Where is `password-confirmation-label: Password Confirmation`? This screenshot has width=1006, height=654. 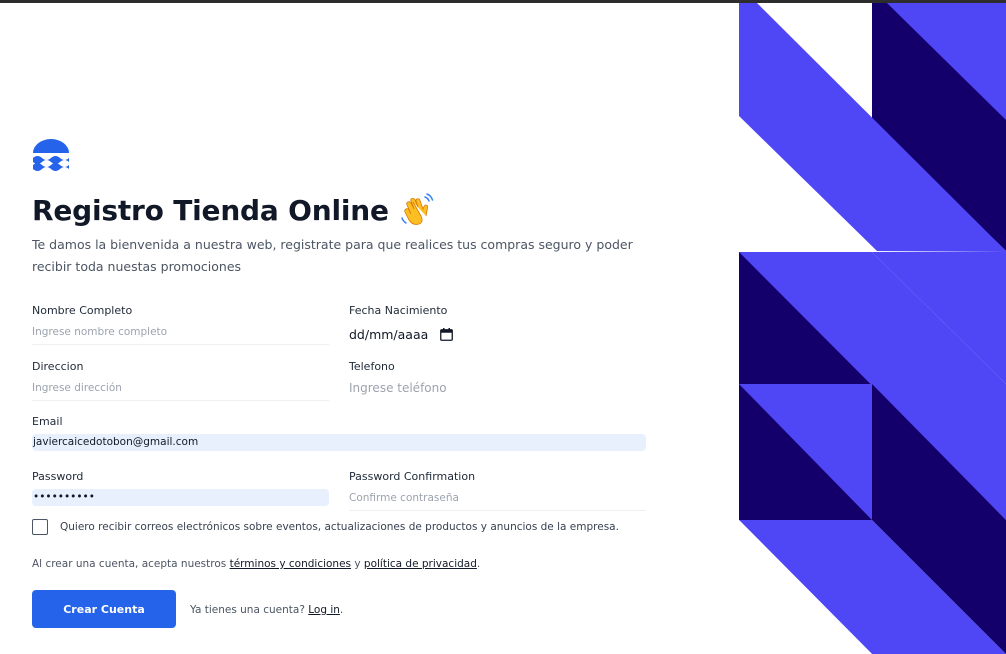
password-confirmation-label: Password Confirmation is located at coordinates (412, 476).